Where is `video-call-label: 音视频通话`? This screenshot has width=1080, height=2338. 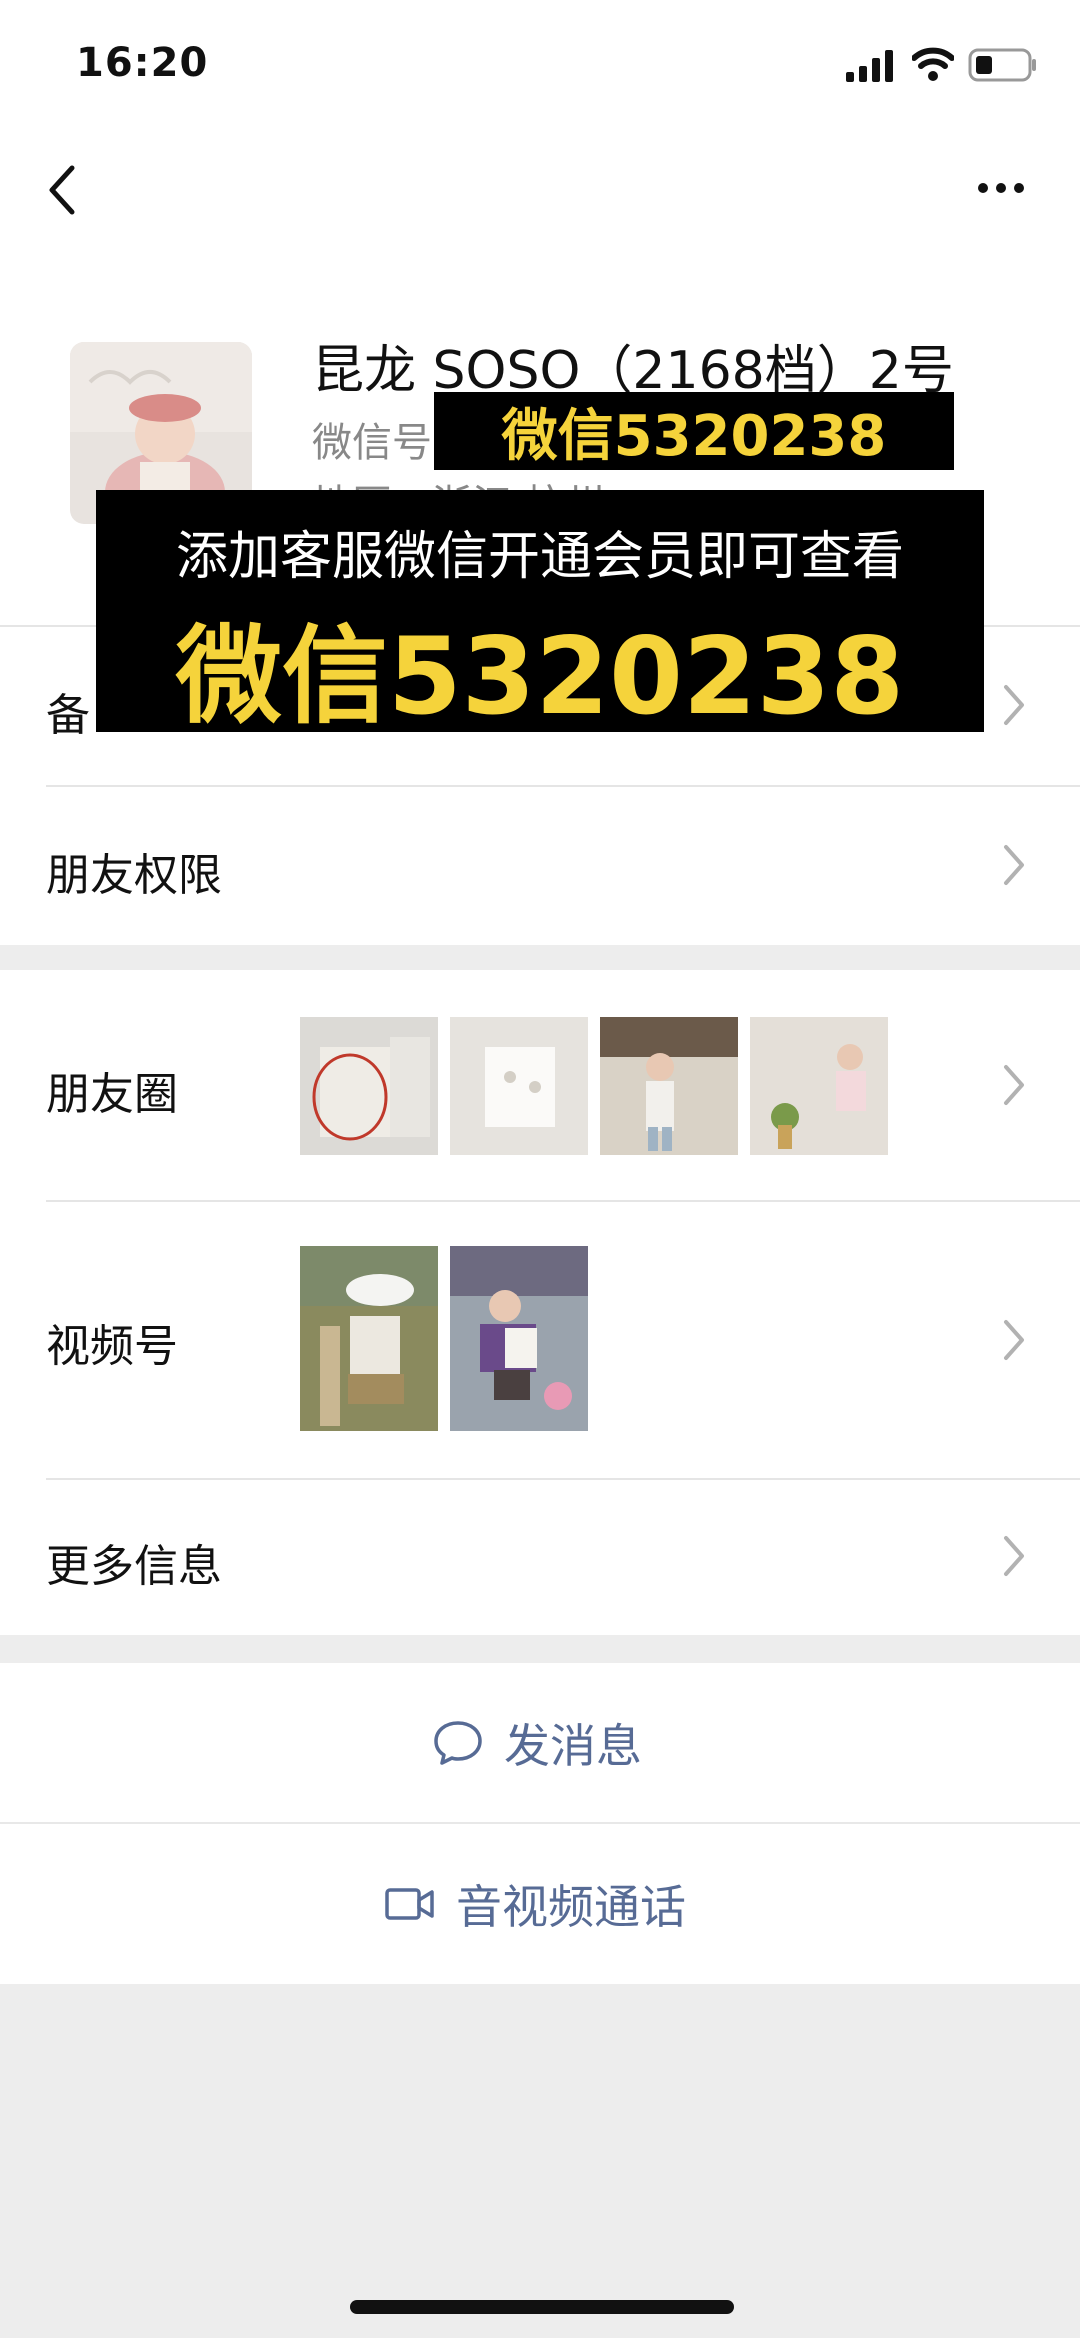 video-call-label: 音视频通话 is located at coordinates (571, 1907).